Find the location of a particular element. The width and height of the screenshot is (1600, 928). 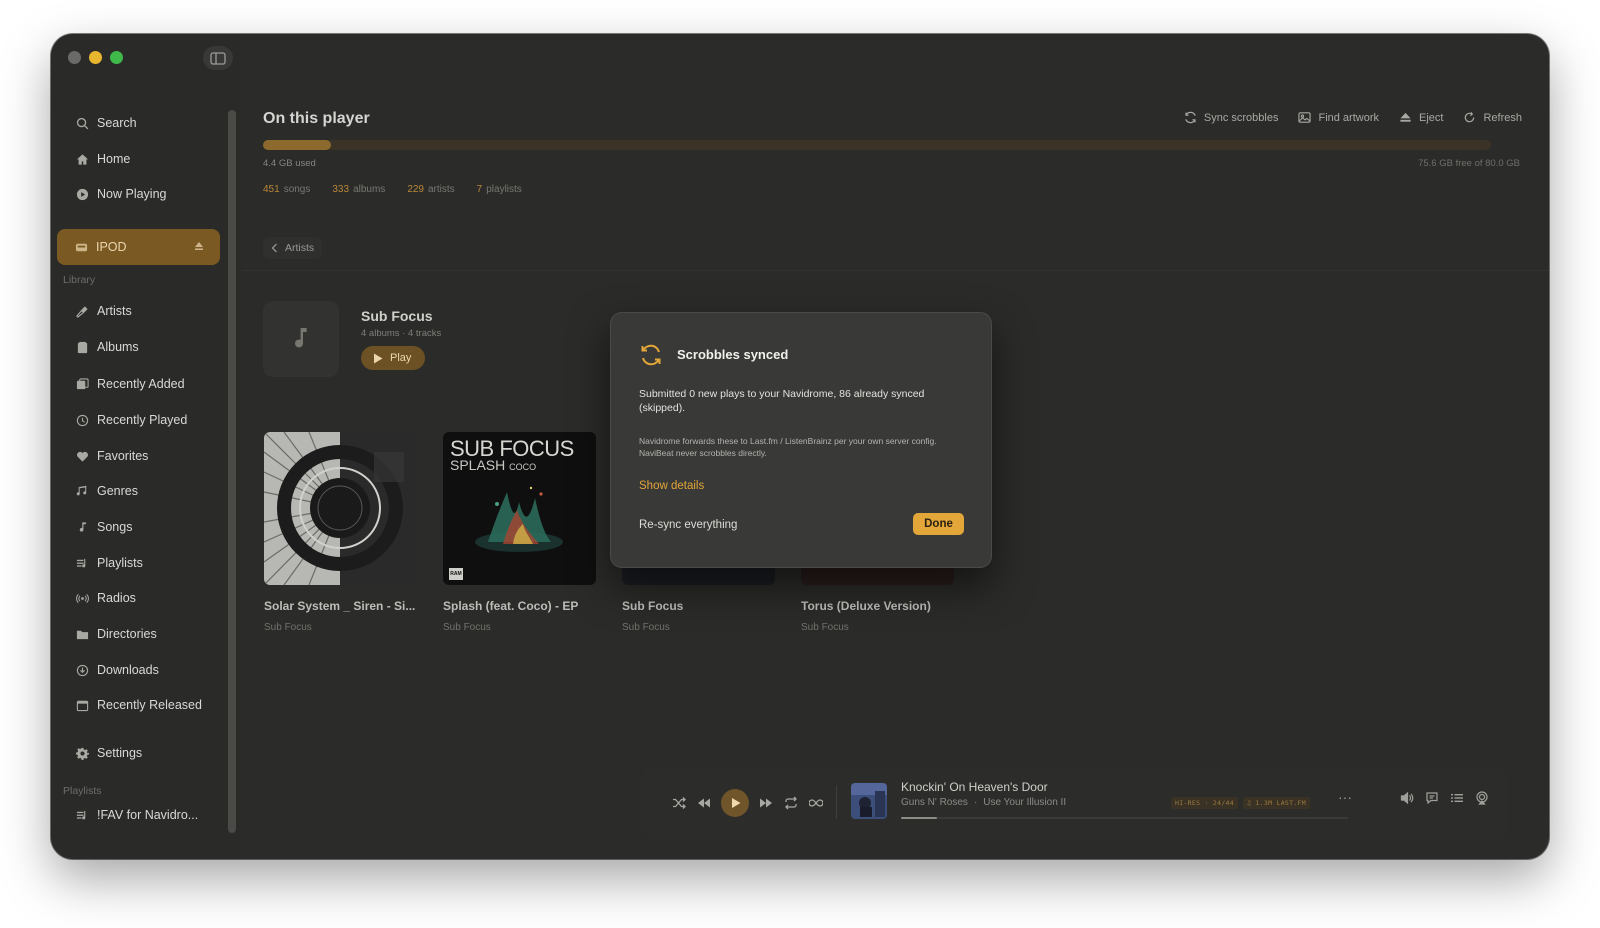

close-window-button is located at coordinates (74, 57).